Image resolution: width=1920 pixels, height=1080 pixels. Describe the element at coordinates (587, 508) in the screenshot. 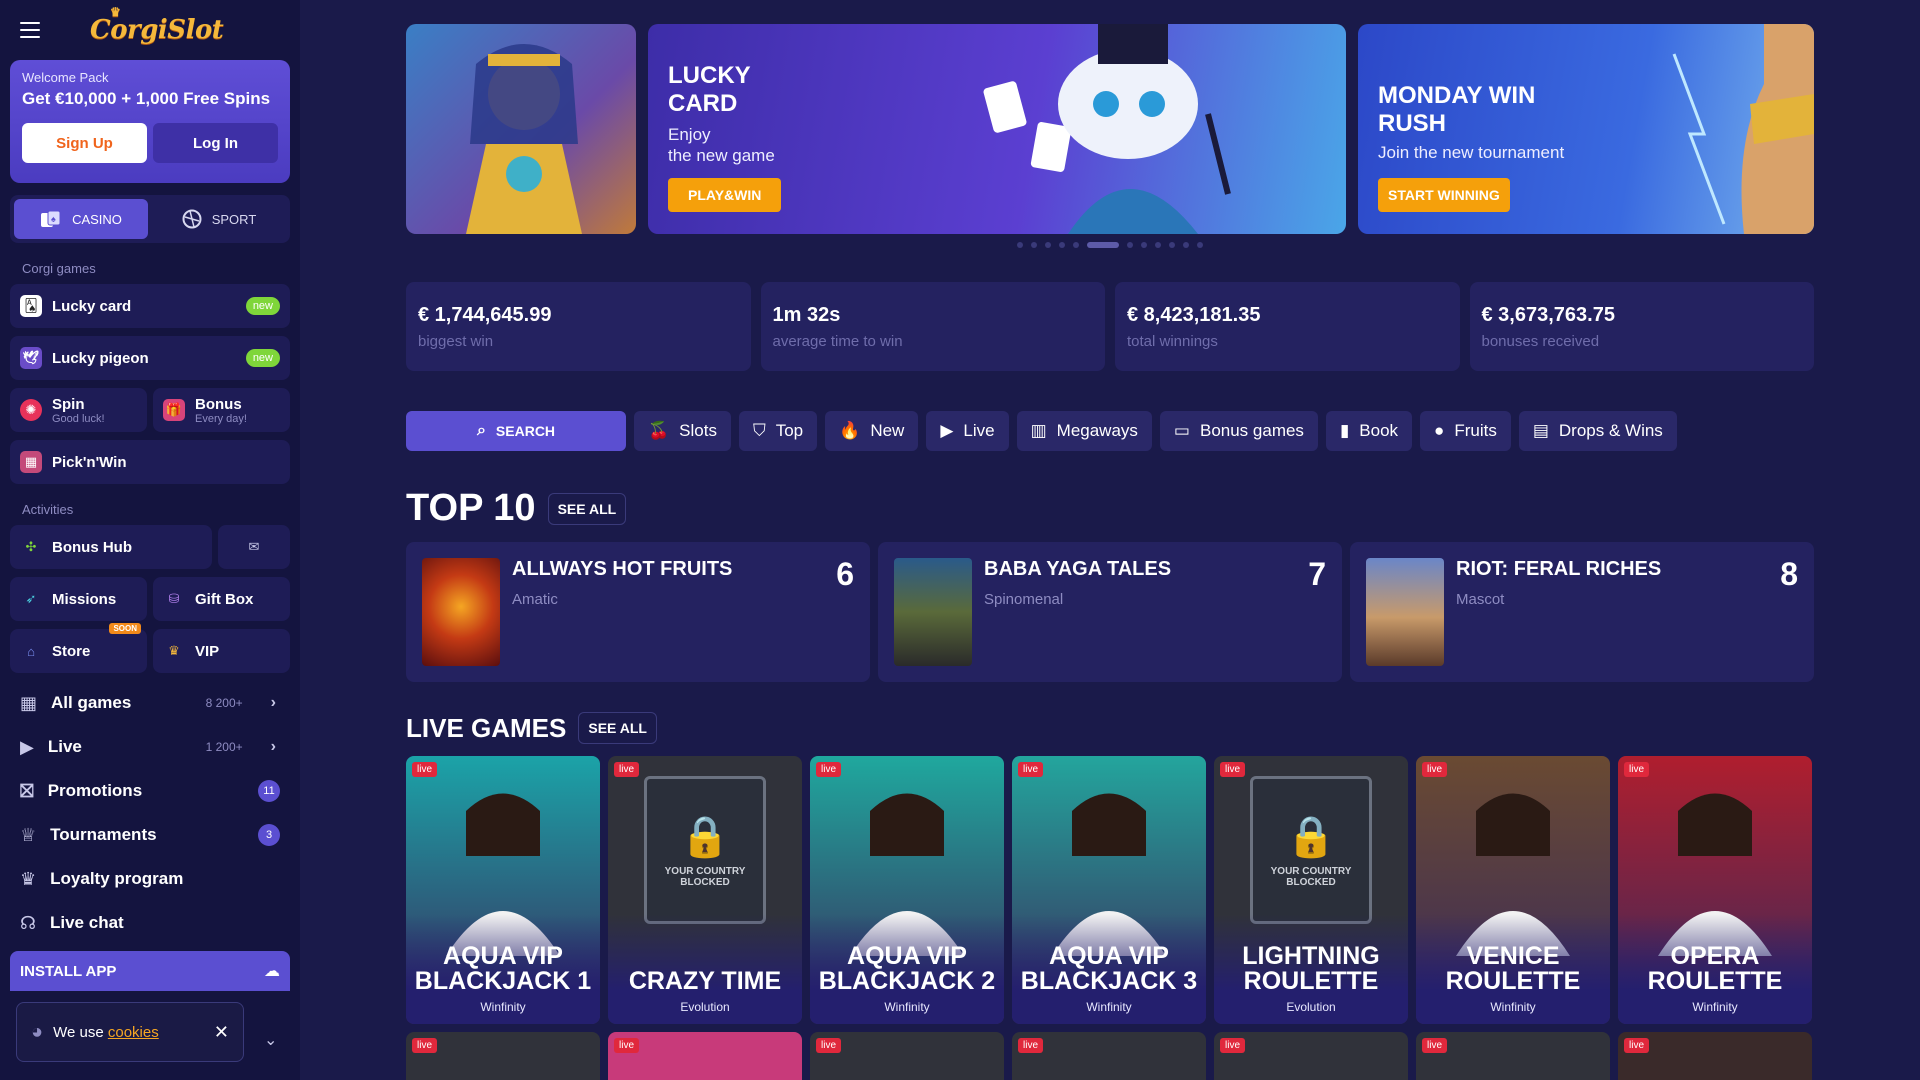

I see `top10-see-all: SEE ALL` at that location.